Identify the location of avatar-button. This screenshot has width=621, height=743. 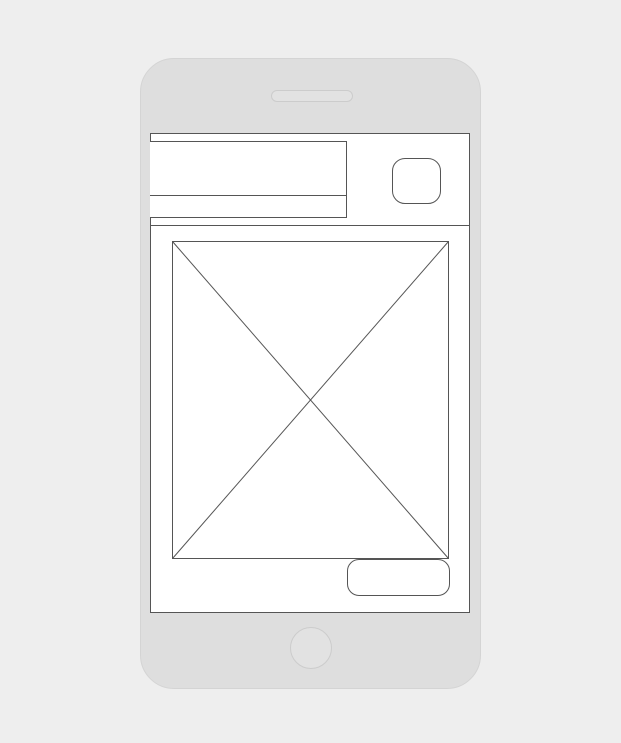
(416, 181).